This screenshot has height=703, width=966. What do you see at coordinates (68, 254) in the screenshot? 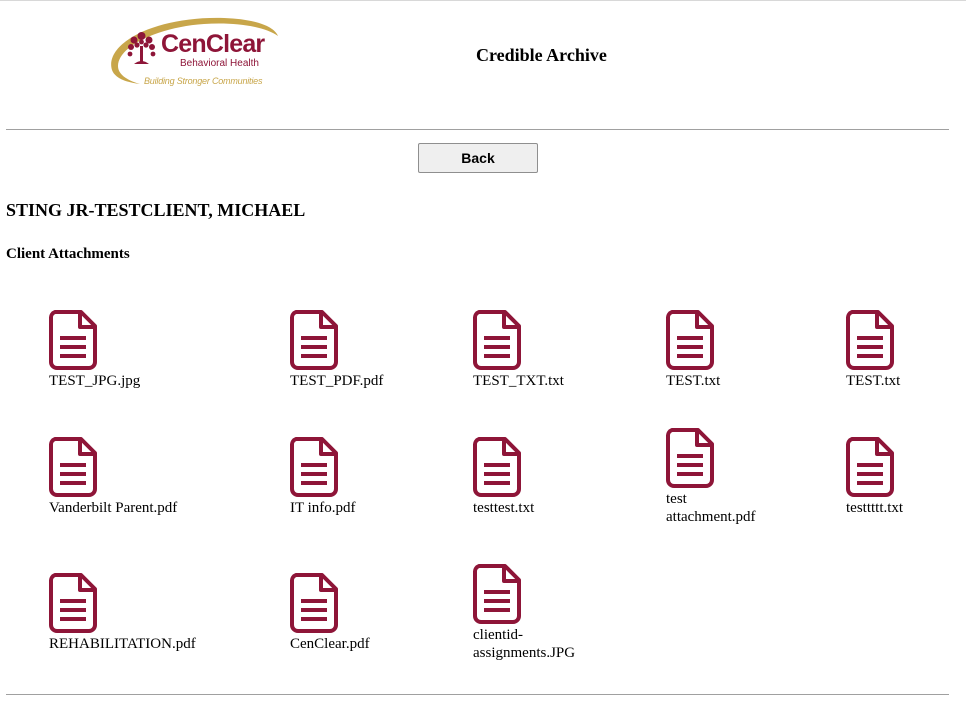
I see `attachments-heading: Client Attachments` at bounding box center [68, 254].